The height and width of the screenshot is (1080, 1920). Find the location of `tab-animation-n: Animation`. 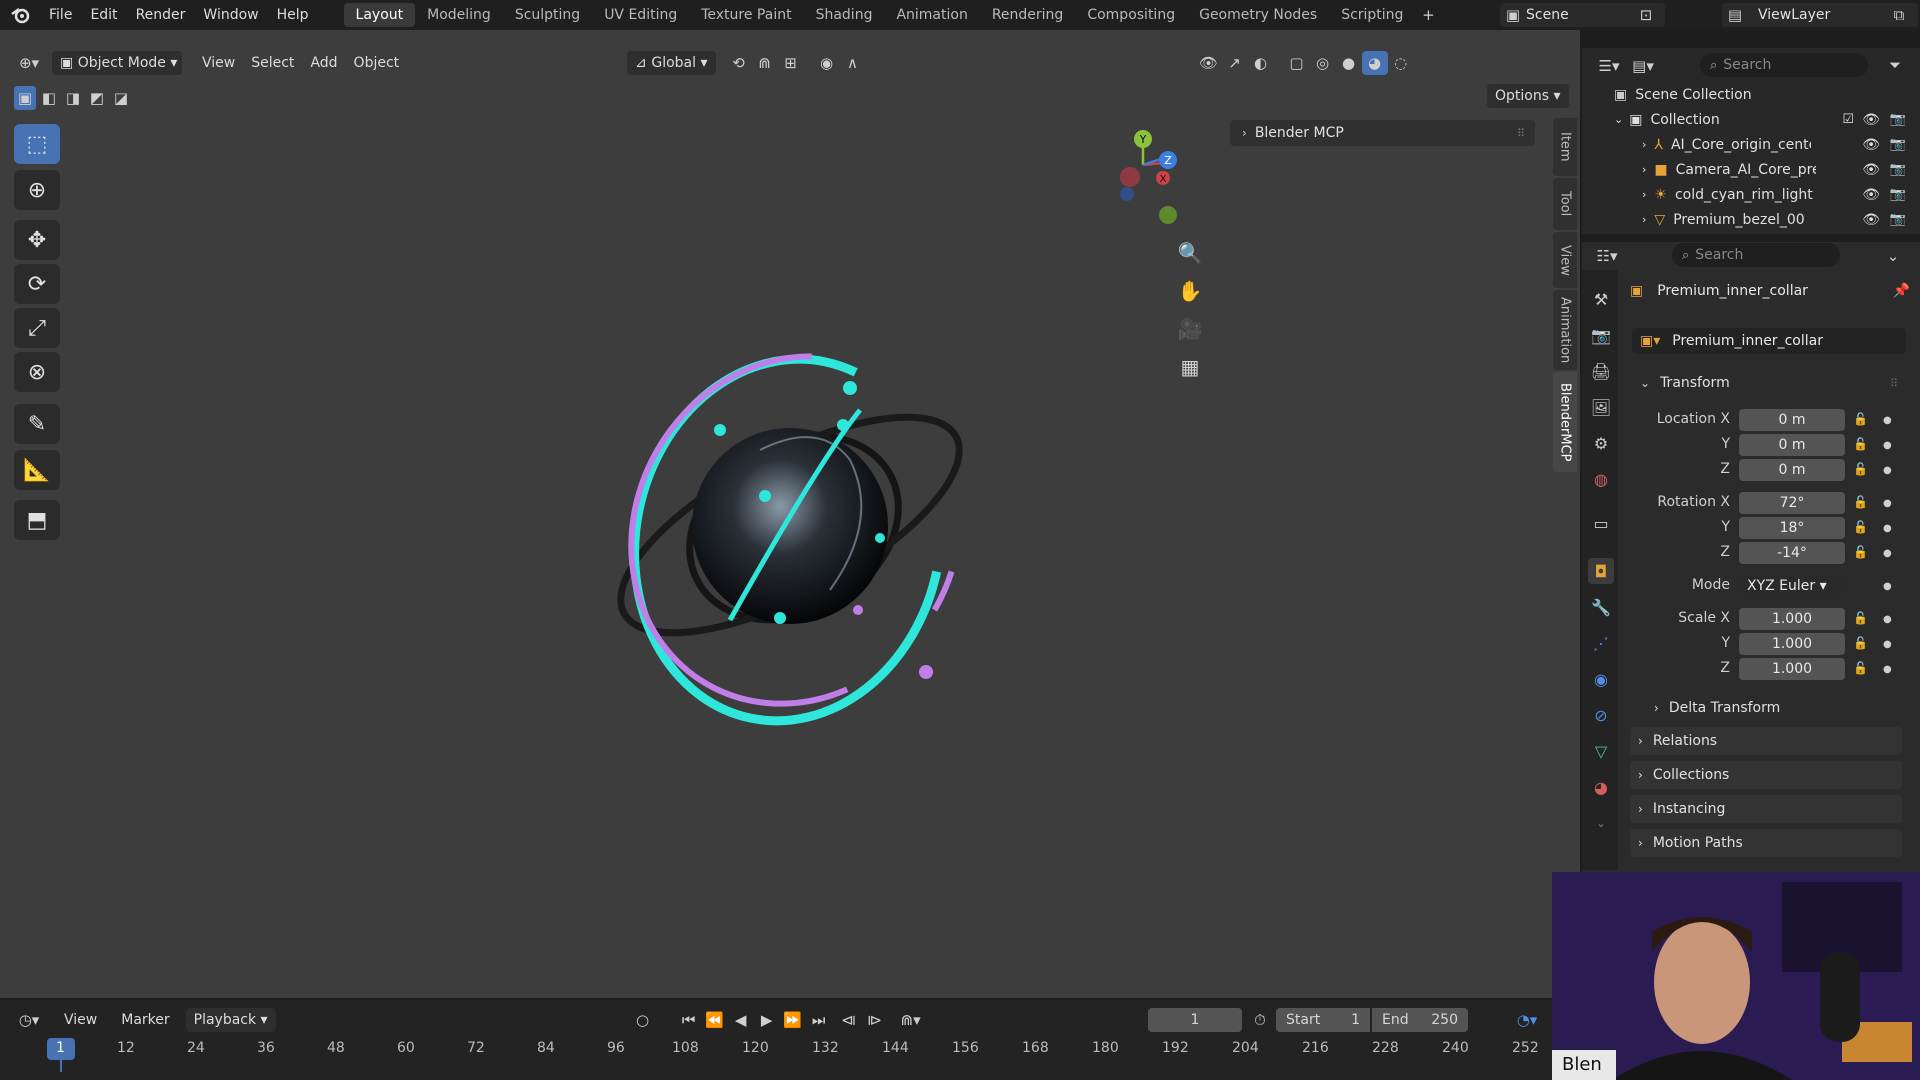

tab-animation-n: Animation is located at coordinates (1565, 330).